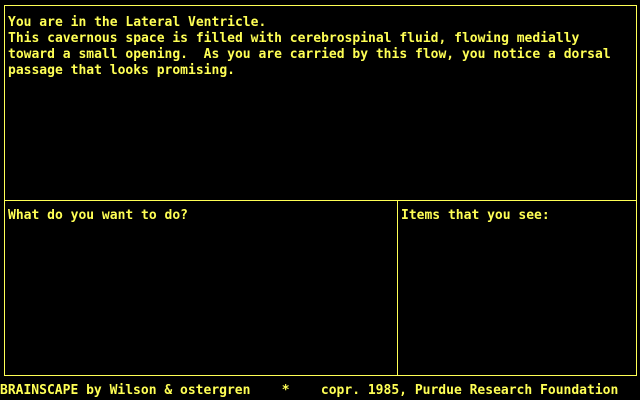 The width and height of the screenshot is (640, 400). I want to click on room-description-line: passage that looks promising., so click(121, 70).